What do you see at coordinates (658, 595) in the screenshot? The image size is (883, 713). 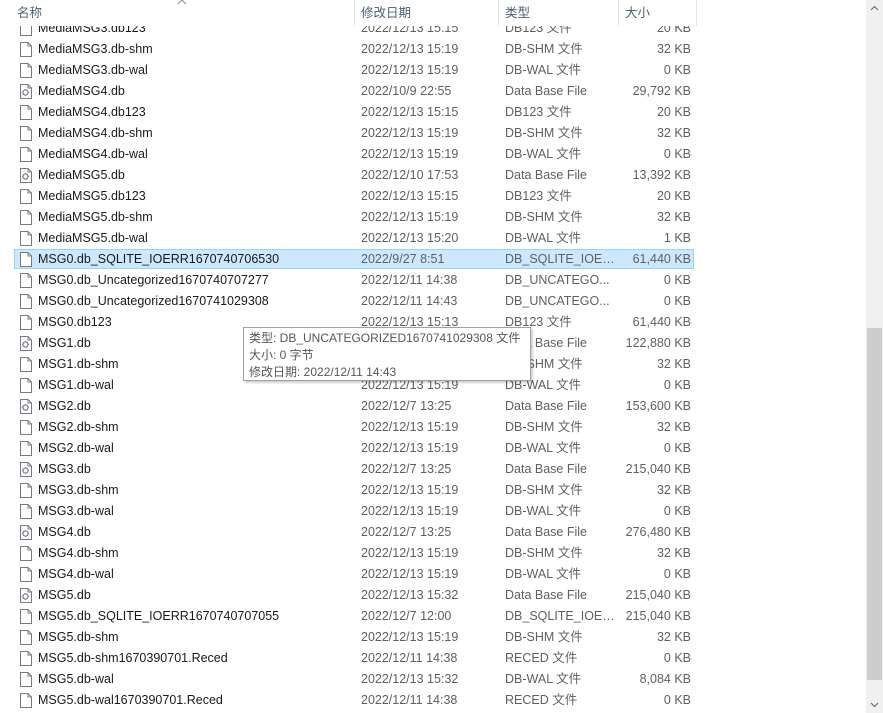 I see `file-size: 215,040 KB` at bounding box center [658, 595].